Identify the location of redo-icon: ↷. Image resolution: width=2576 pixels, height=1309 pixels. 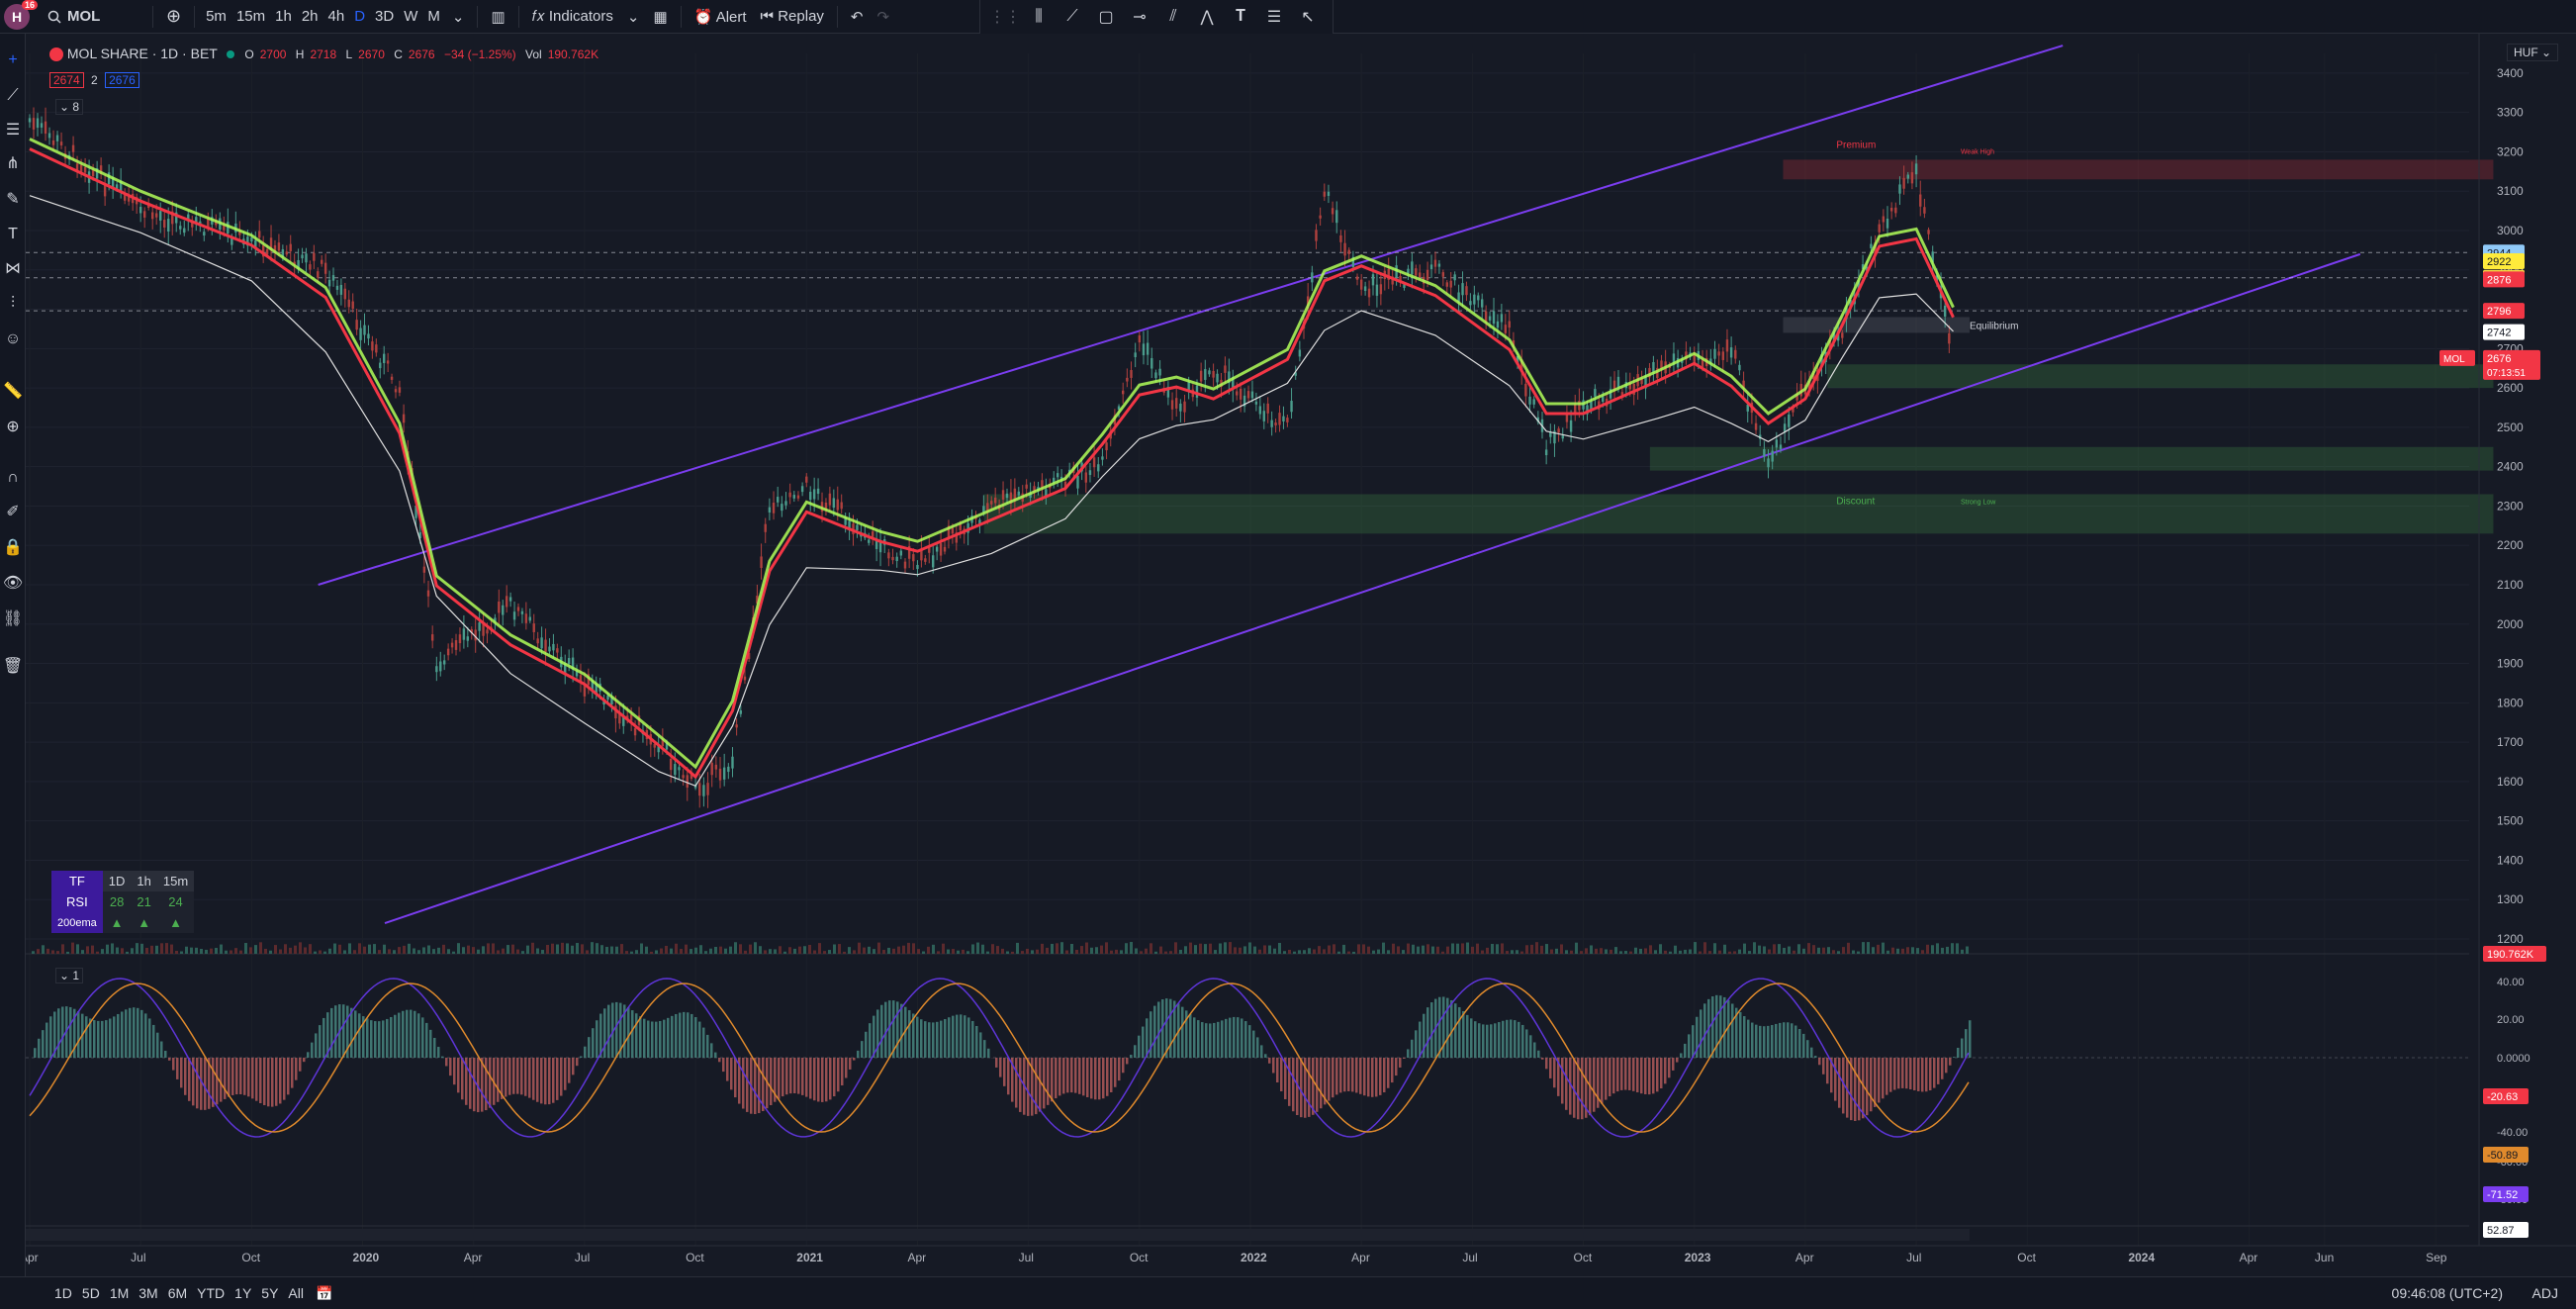
(884, 17).